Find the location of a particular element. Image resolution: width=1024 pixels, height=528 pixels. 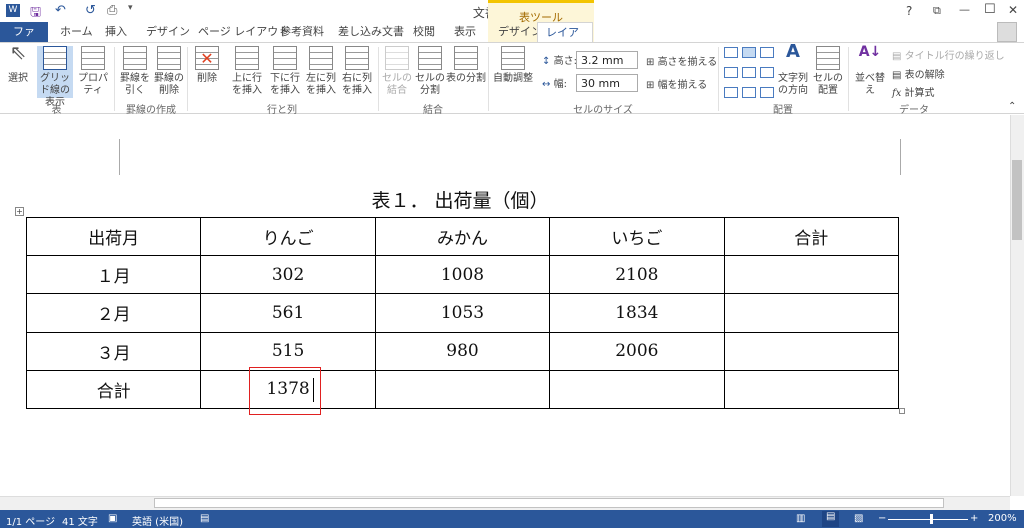

sort-button: A↓ 並べ替え is located at coordinates (870, 71).